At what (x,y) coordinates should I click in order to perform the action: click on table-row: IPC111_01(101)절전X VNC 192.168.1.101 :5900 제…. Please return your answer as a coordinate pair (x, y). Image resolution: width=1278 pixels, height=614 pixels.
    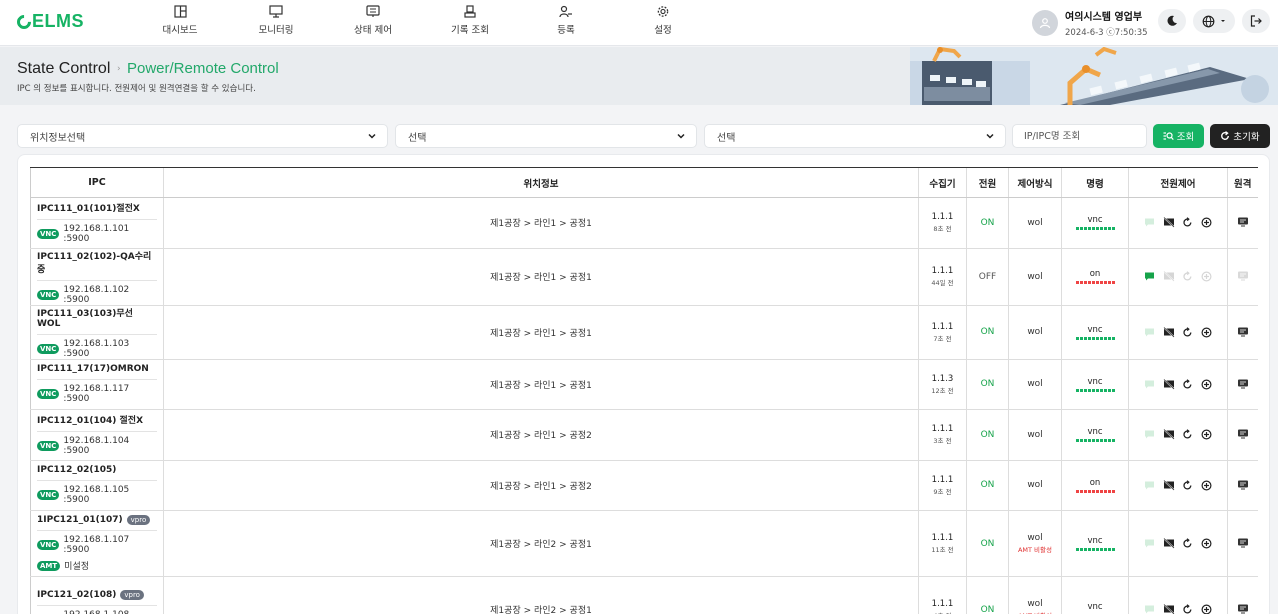
    Looking at the image, I should click on (644, 223).